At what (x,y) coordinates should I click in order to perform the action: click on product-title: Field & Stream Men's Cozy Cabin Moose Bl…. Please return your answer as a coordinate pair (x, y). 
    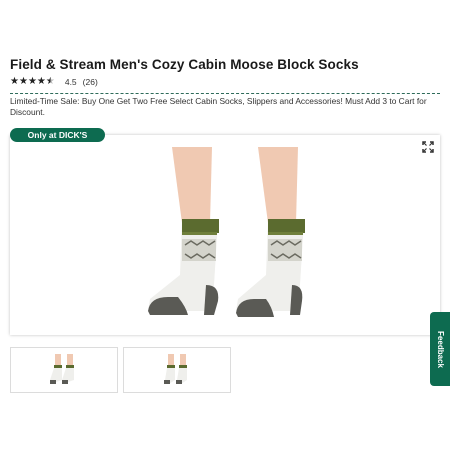
    Looking at the image, I should click on (184, 64).